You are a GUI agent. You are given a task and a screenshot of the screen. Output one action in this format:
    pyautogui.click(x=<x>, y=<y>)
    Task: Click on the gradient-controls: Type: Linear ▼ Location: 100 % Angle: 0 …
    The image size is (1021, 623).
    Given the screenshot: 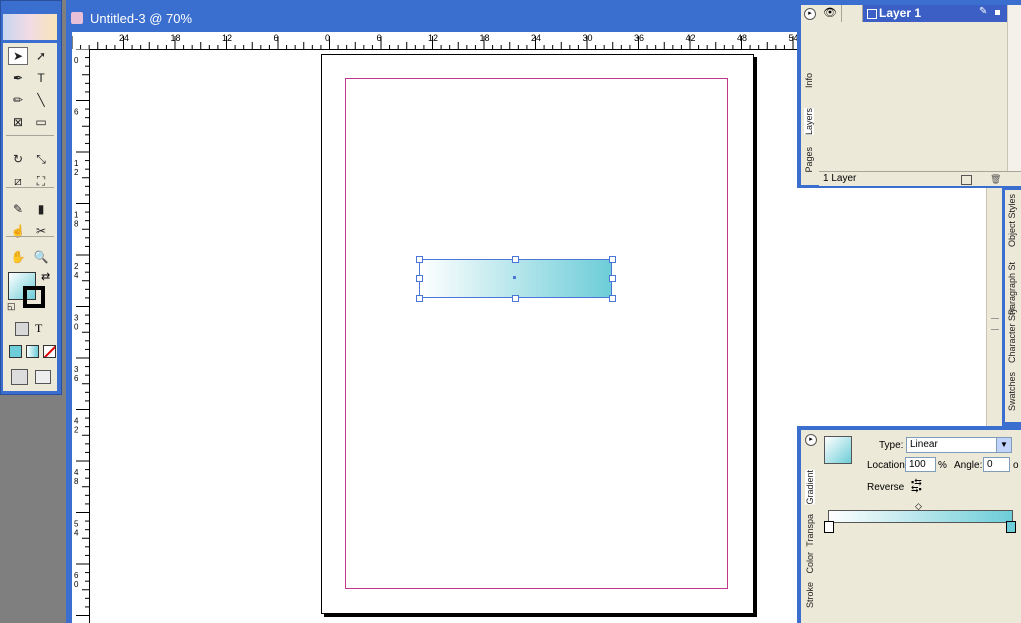 What is the action you would take?
    pyautogui.click(x=920, y=526)
    